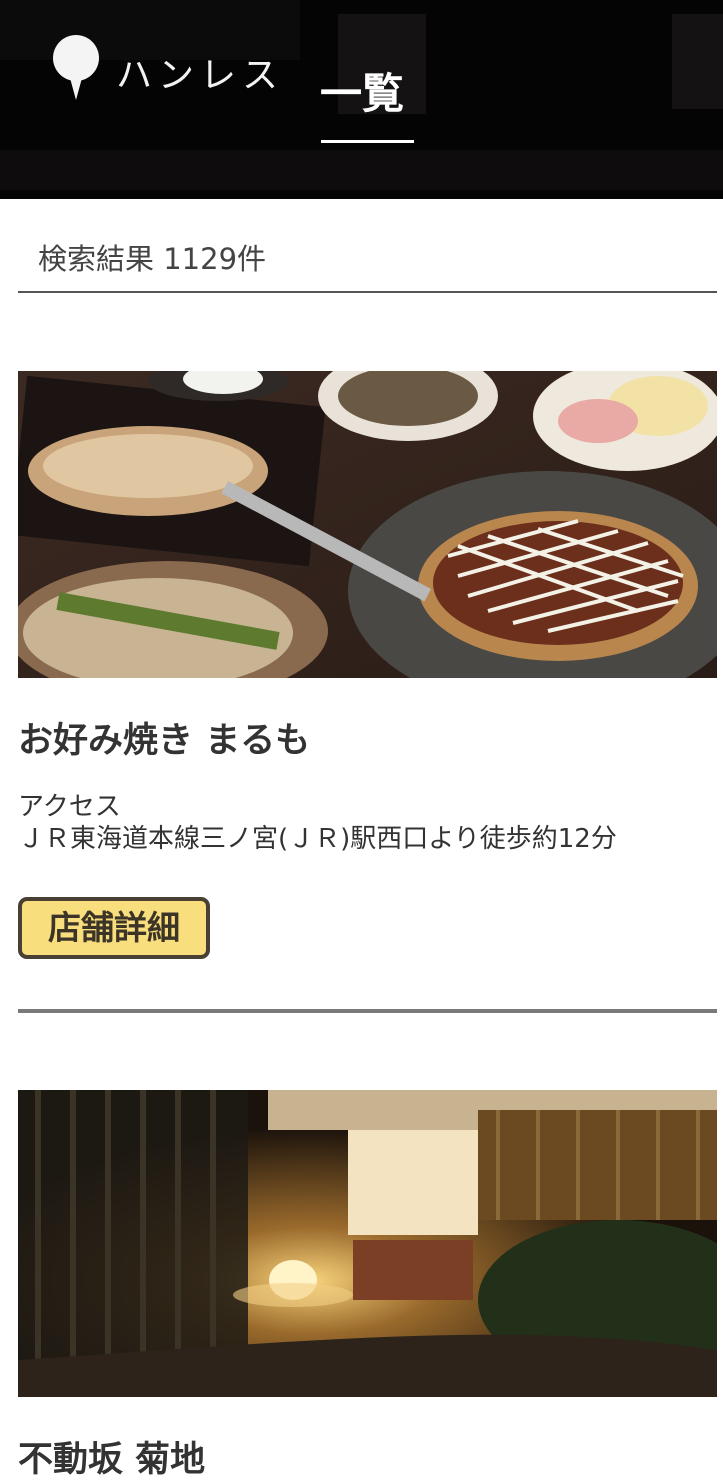 The width and height of the screenshot is (723, 1482). I want to click on site-logo: ハンレス, so click(172, 69).